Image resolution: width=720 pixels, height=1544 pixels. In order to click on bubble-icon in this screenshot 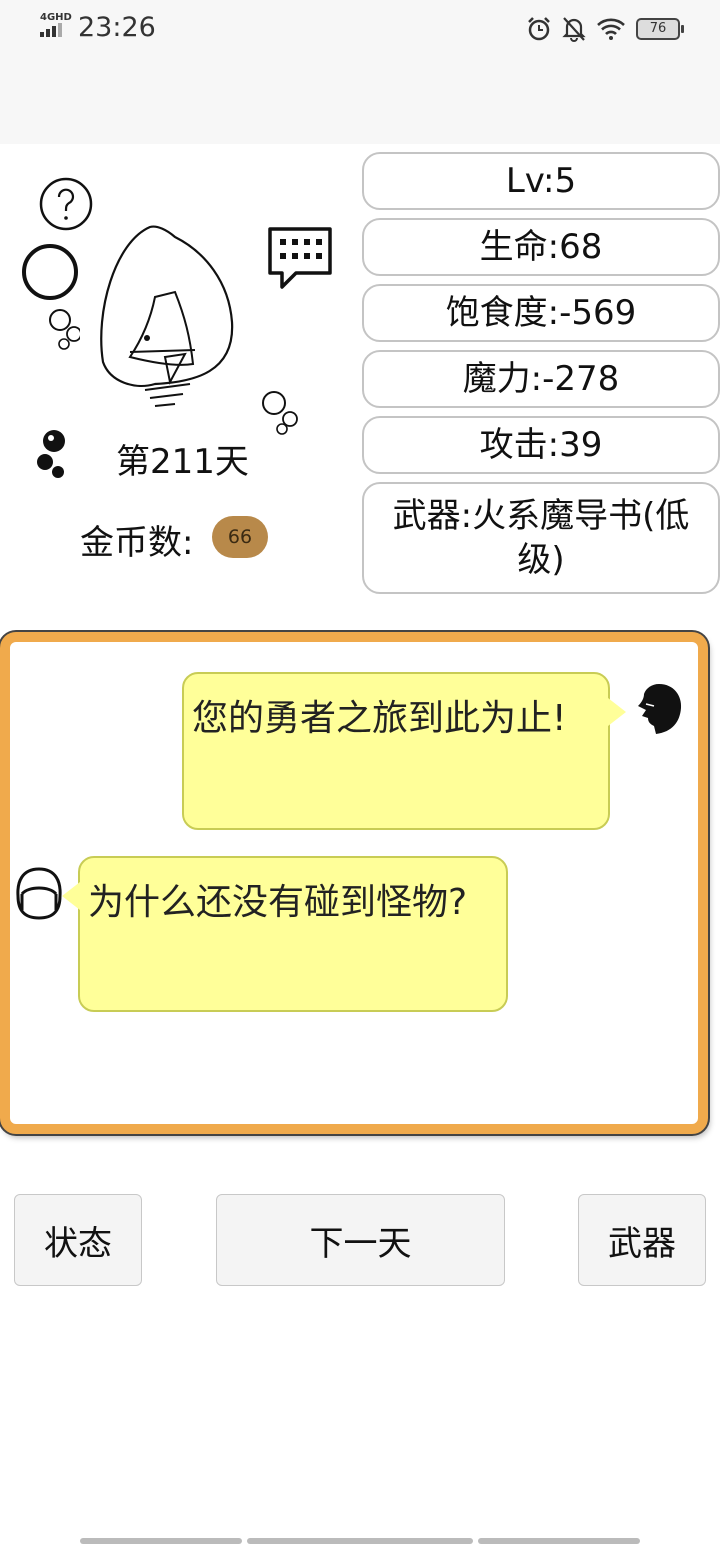, I will do `click(51, 297)`.